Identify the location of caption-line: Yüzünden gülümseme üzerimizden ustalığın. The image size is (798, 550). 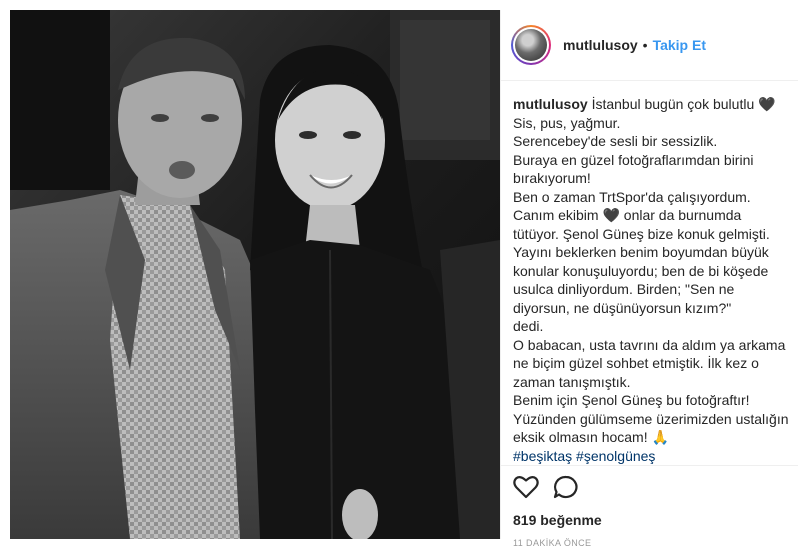
(651, 418).